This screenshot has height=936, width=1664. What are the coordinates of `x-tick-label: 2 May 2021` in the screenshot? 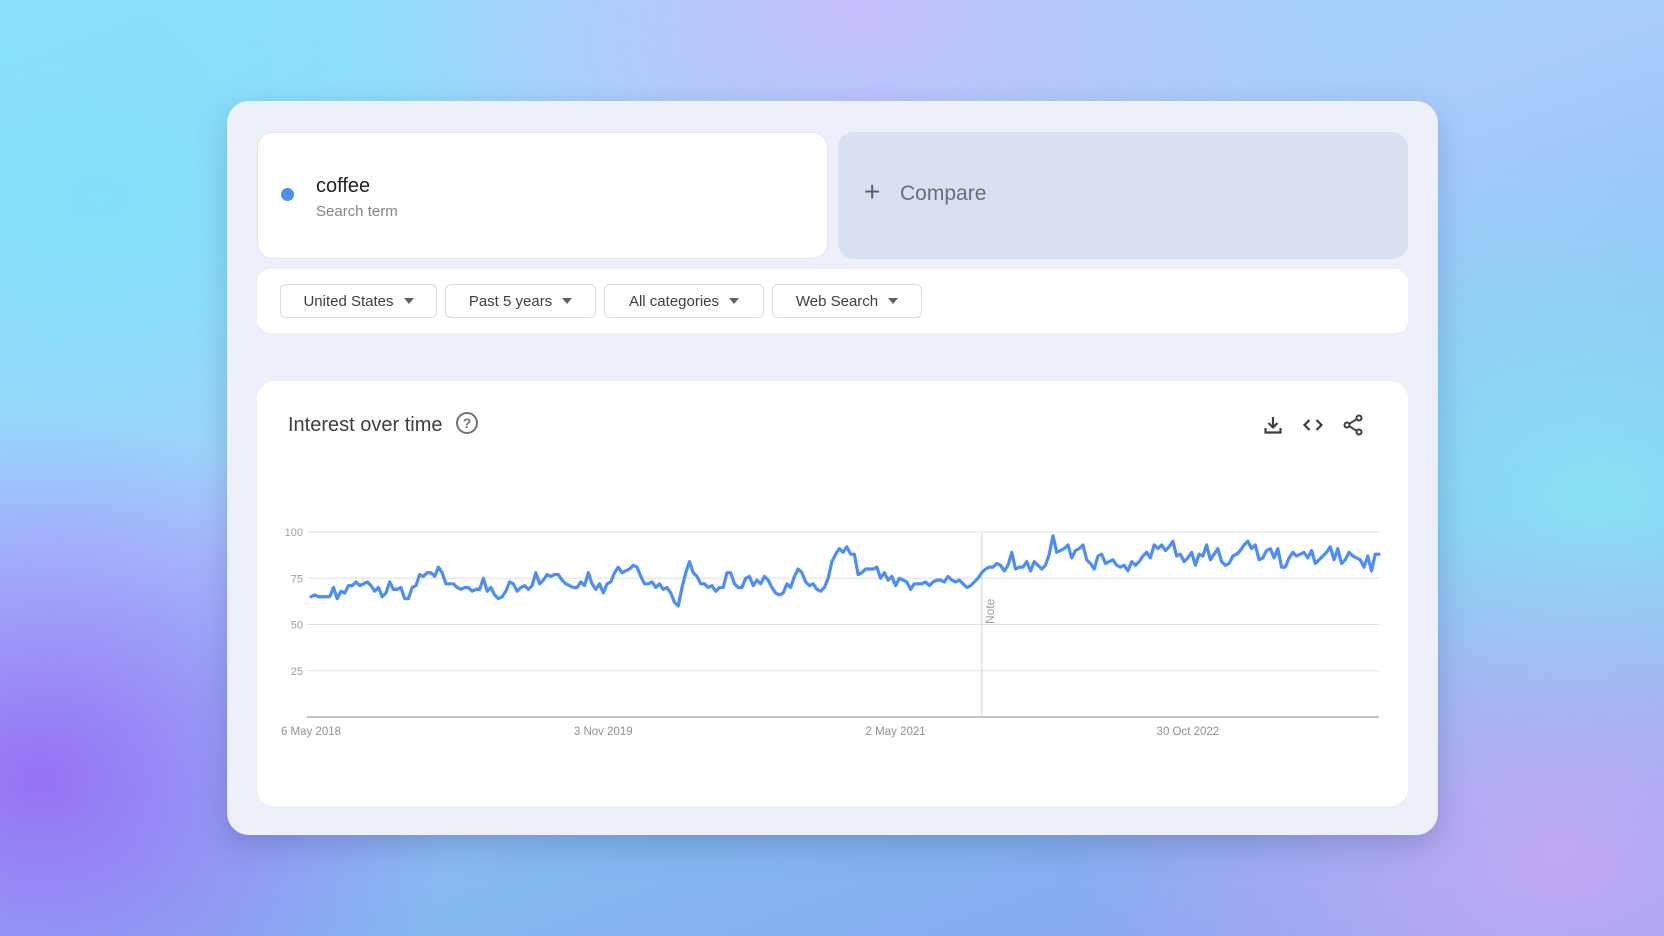 It's located at (896, 732).